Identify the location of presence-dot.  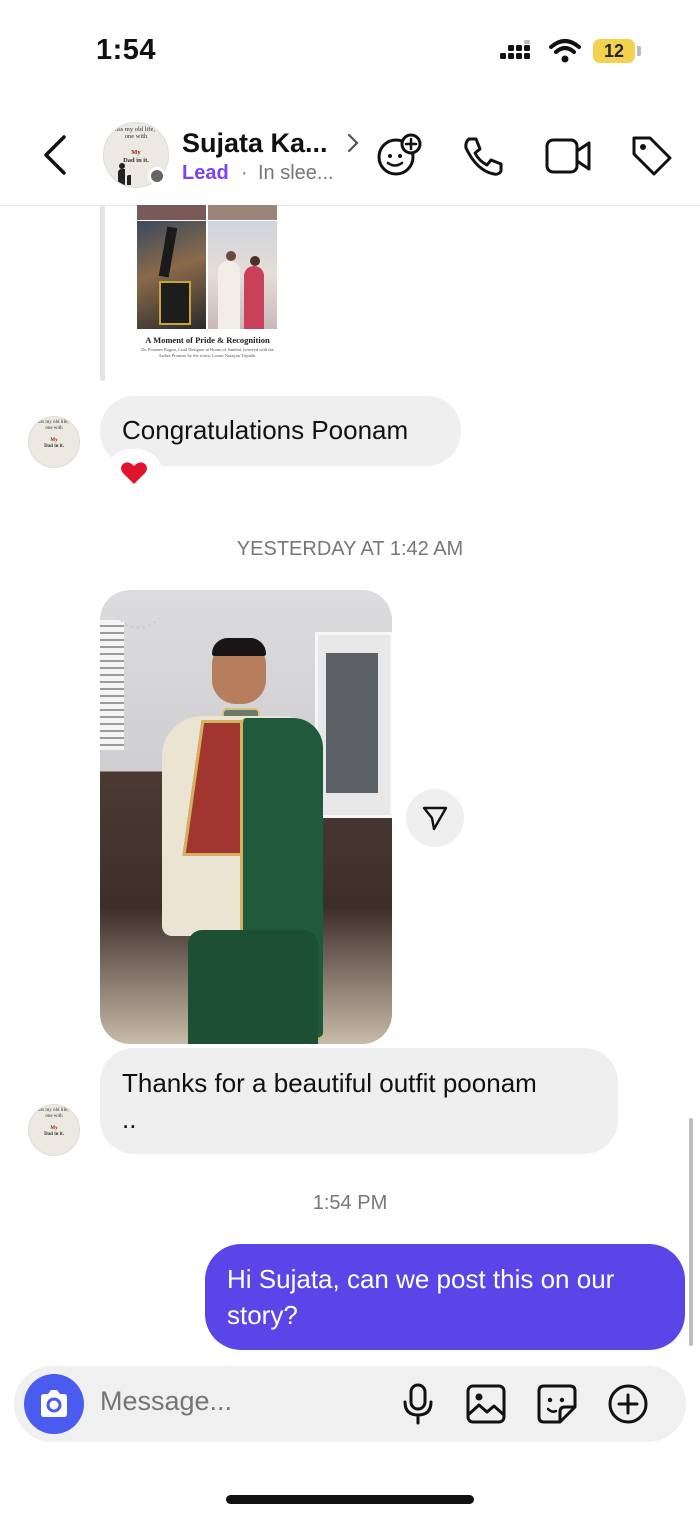
(157, 176).